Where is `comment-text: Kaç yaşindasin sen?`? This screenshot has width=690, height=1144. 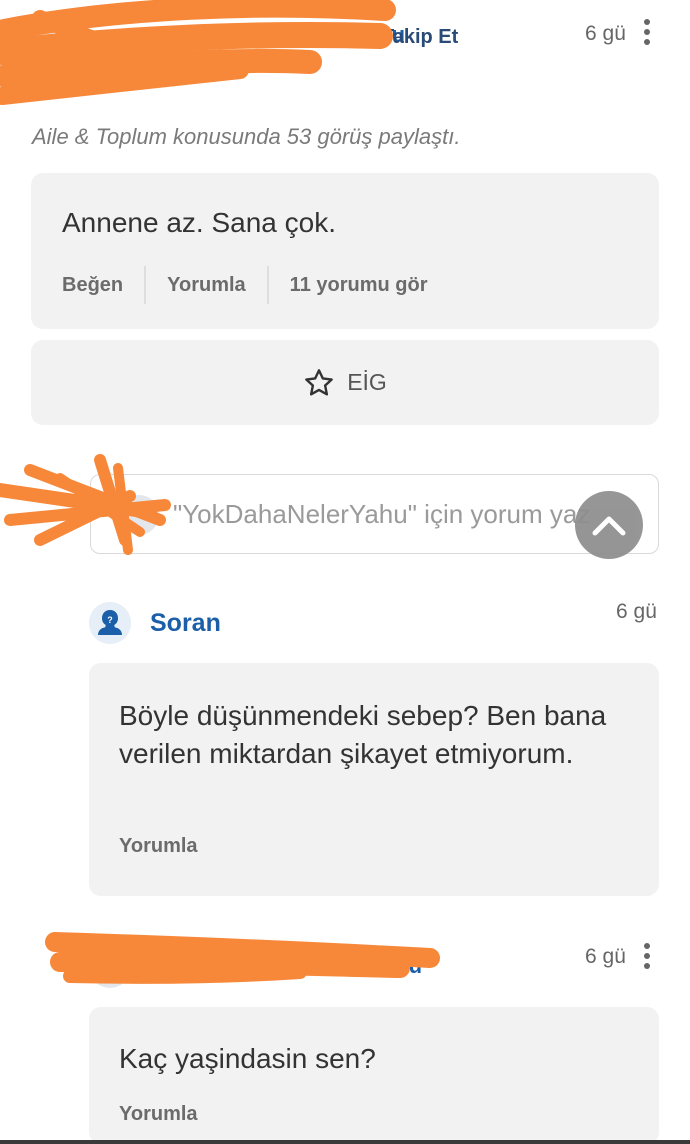
comment-text: Kaç yaşindasin sen? is located at coordinates (247, 1058).